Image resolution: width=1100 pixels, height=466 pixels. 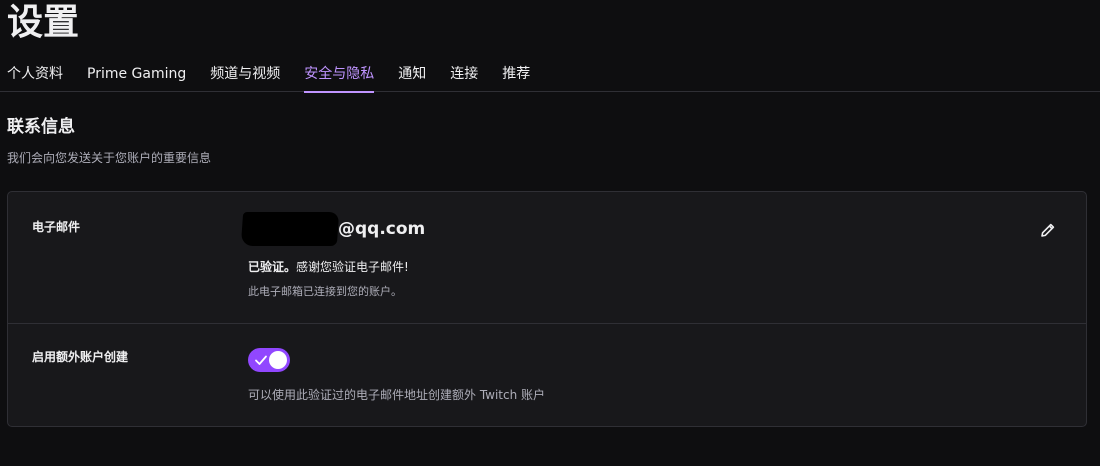 I want to click on verified-bold: 已验证。, so click(x=272, y=267).